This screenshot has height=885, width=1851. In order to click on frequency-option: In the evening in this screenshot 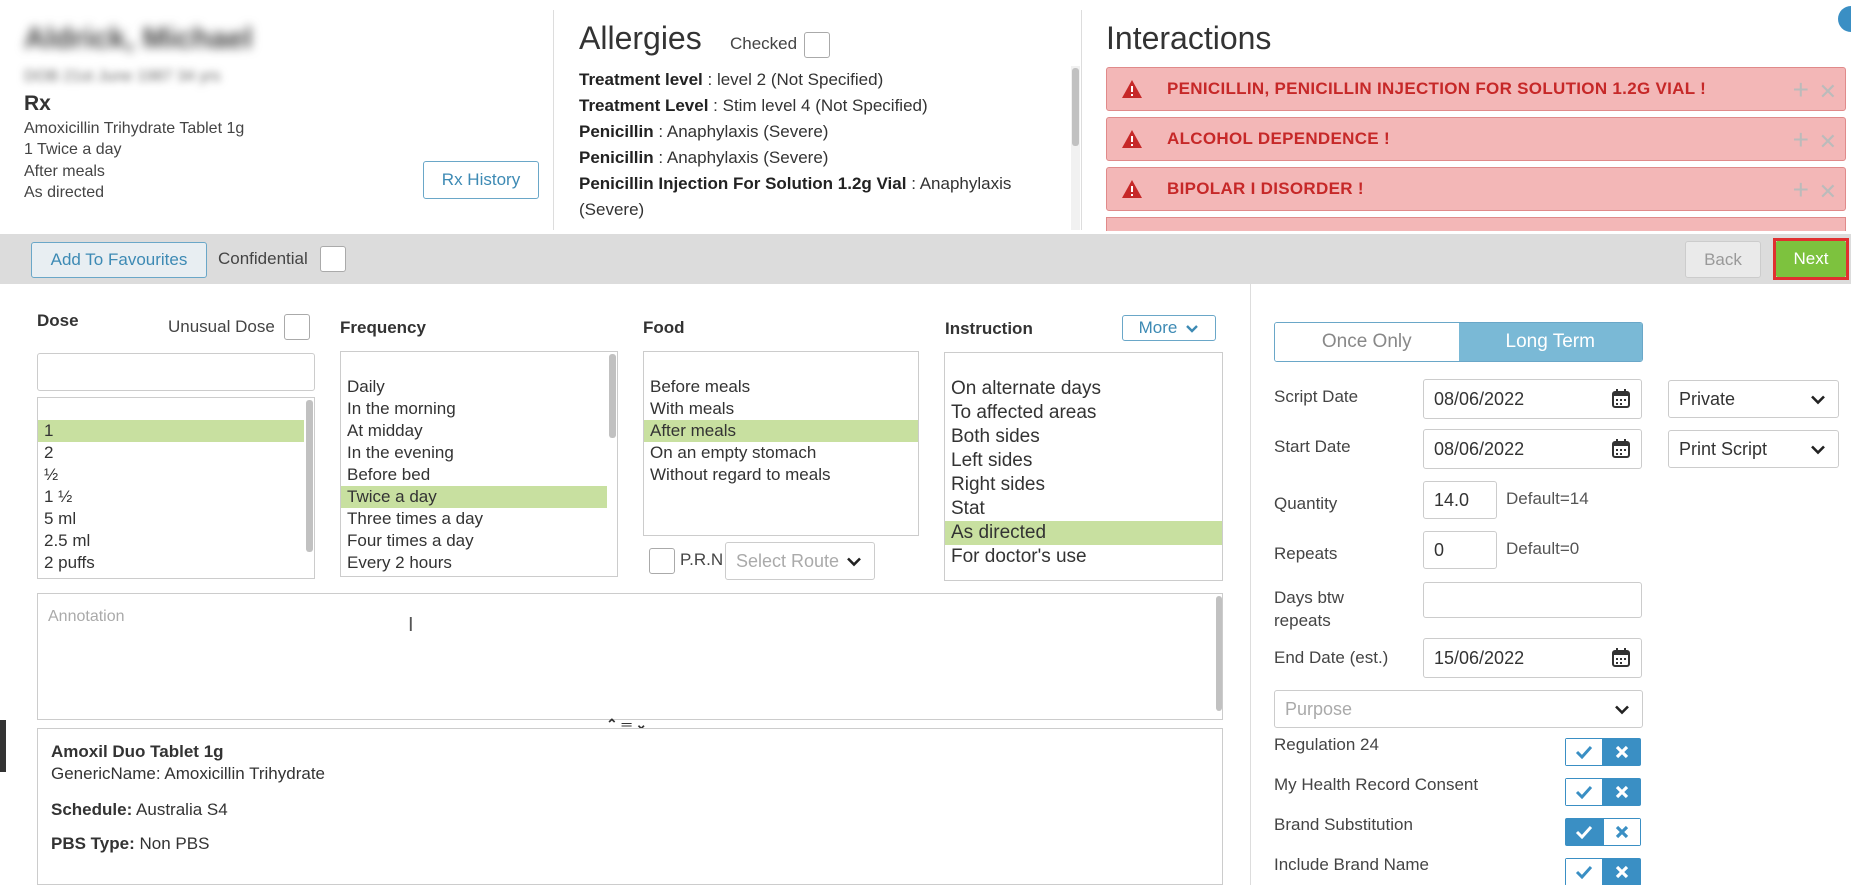, I will do `click(479, 453)`.